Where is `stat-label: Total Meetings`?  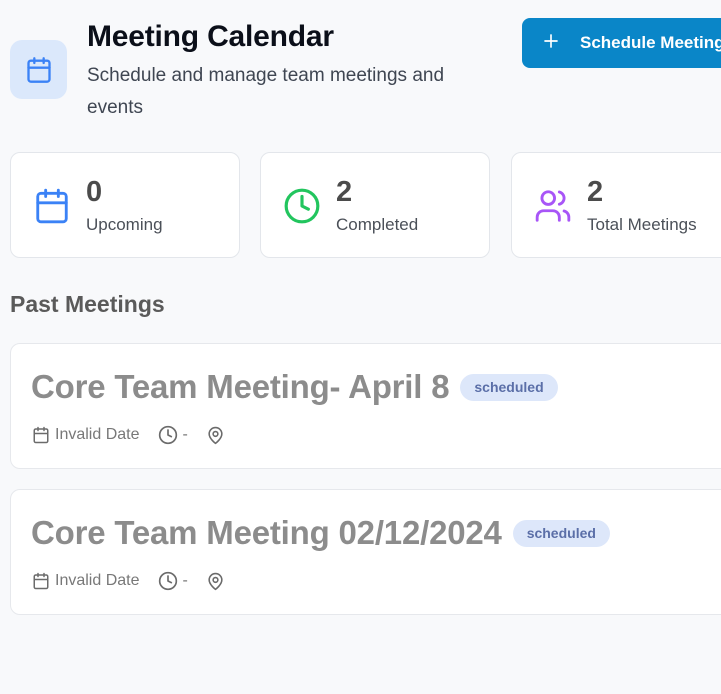 stat-label: Total Meetings is located at coordinates (642, 224).